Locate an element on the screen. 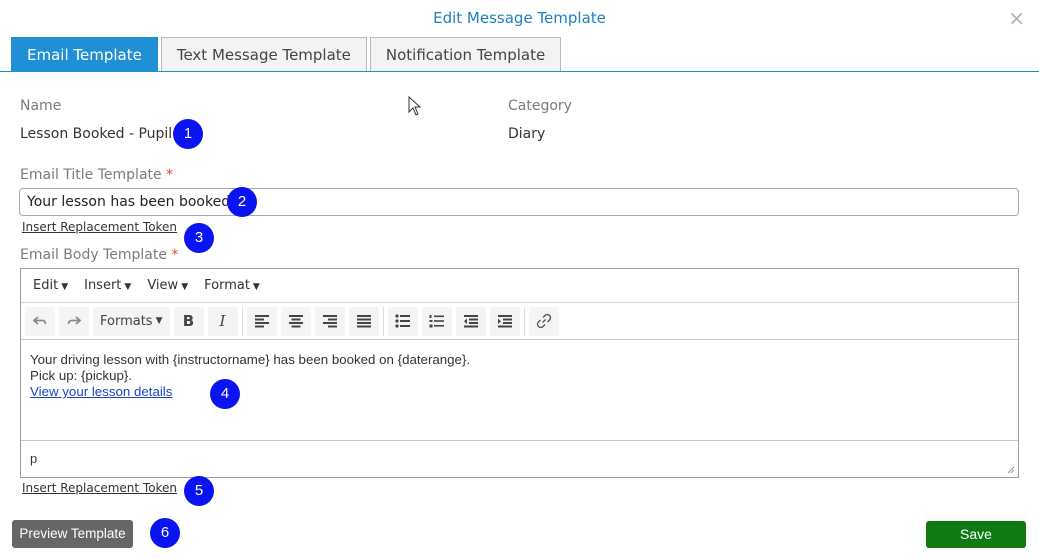  align-center-icon is located at coordinates (295, 321).